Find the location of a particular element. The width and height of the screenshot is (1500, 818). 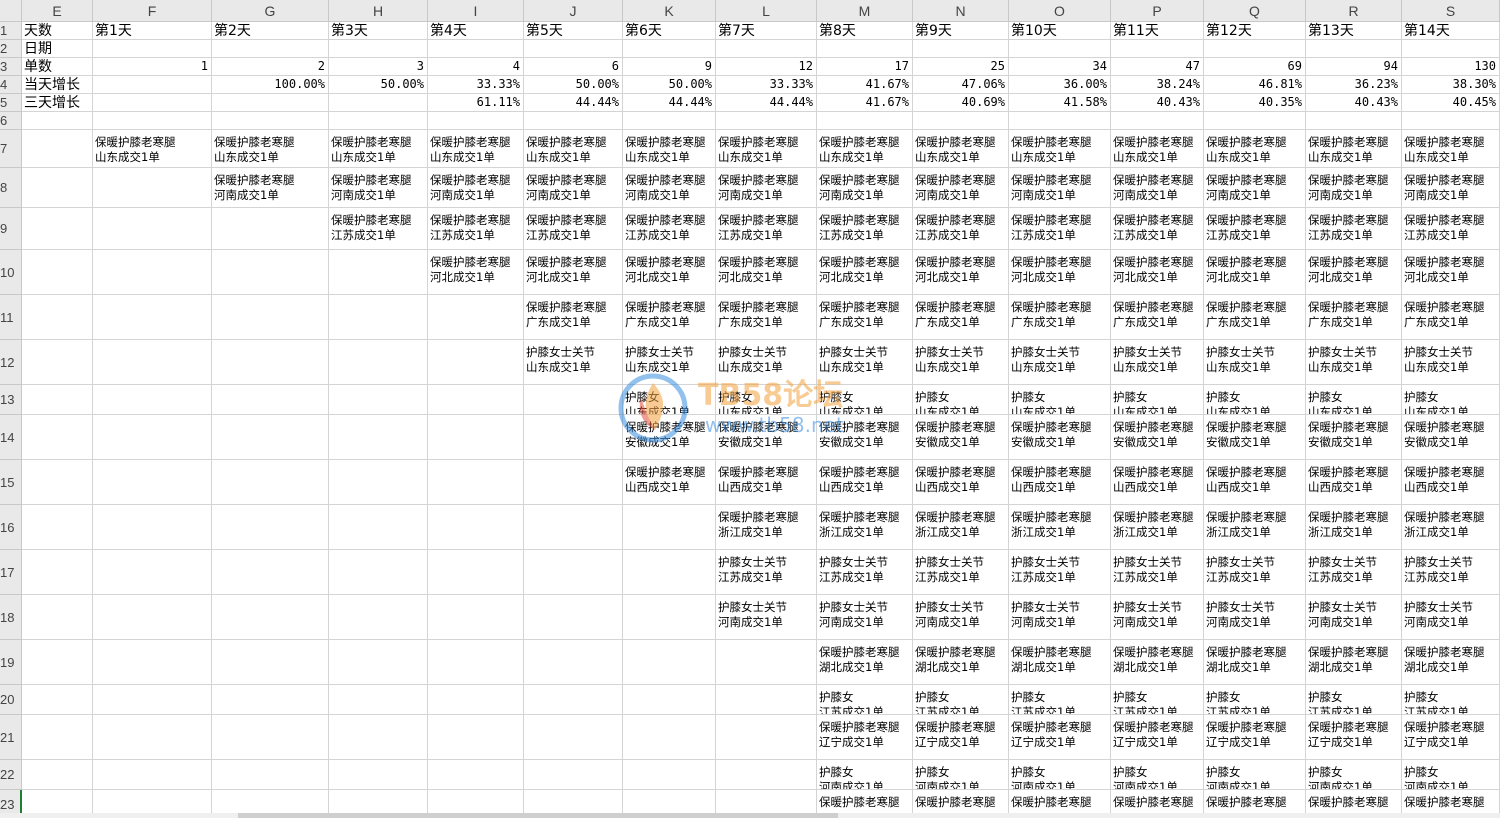

table-cell: 38.30% is located at coordinates (1451, 85).